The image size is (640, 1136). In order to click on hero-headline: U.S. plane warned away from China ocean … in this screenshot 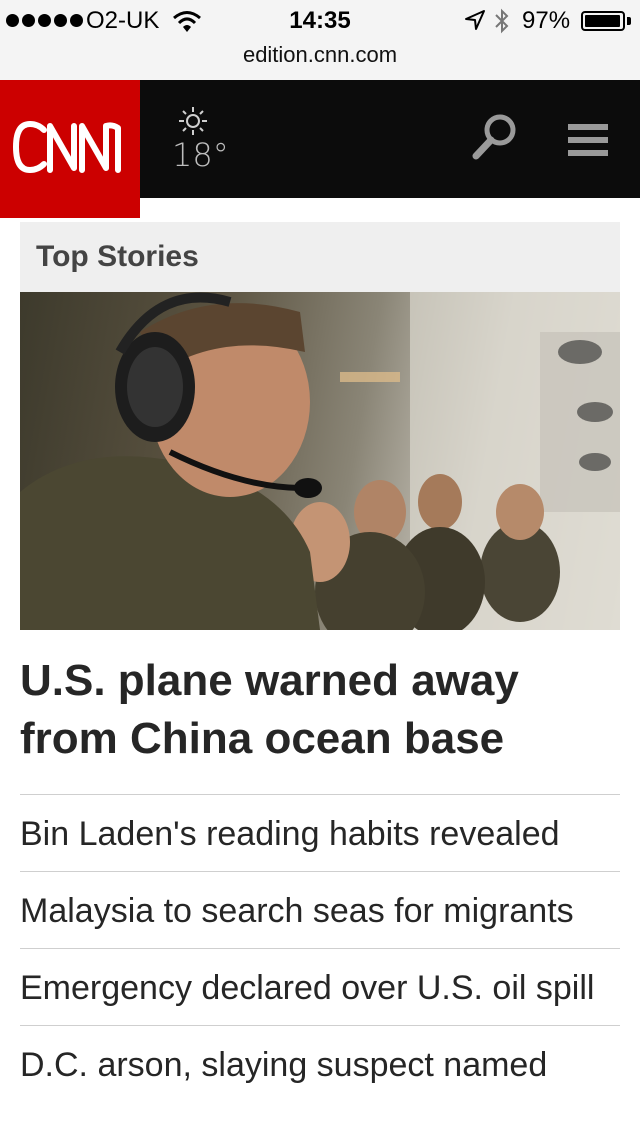, I will do `click(320, 710)`.